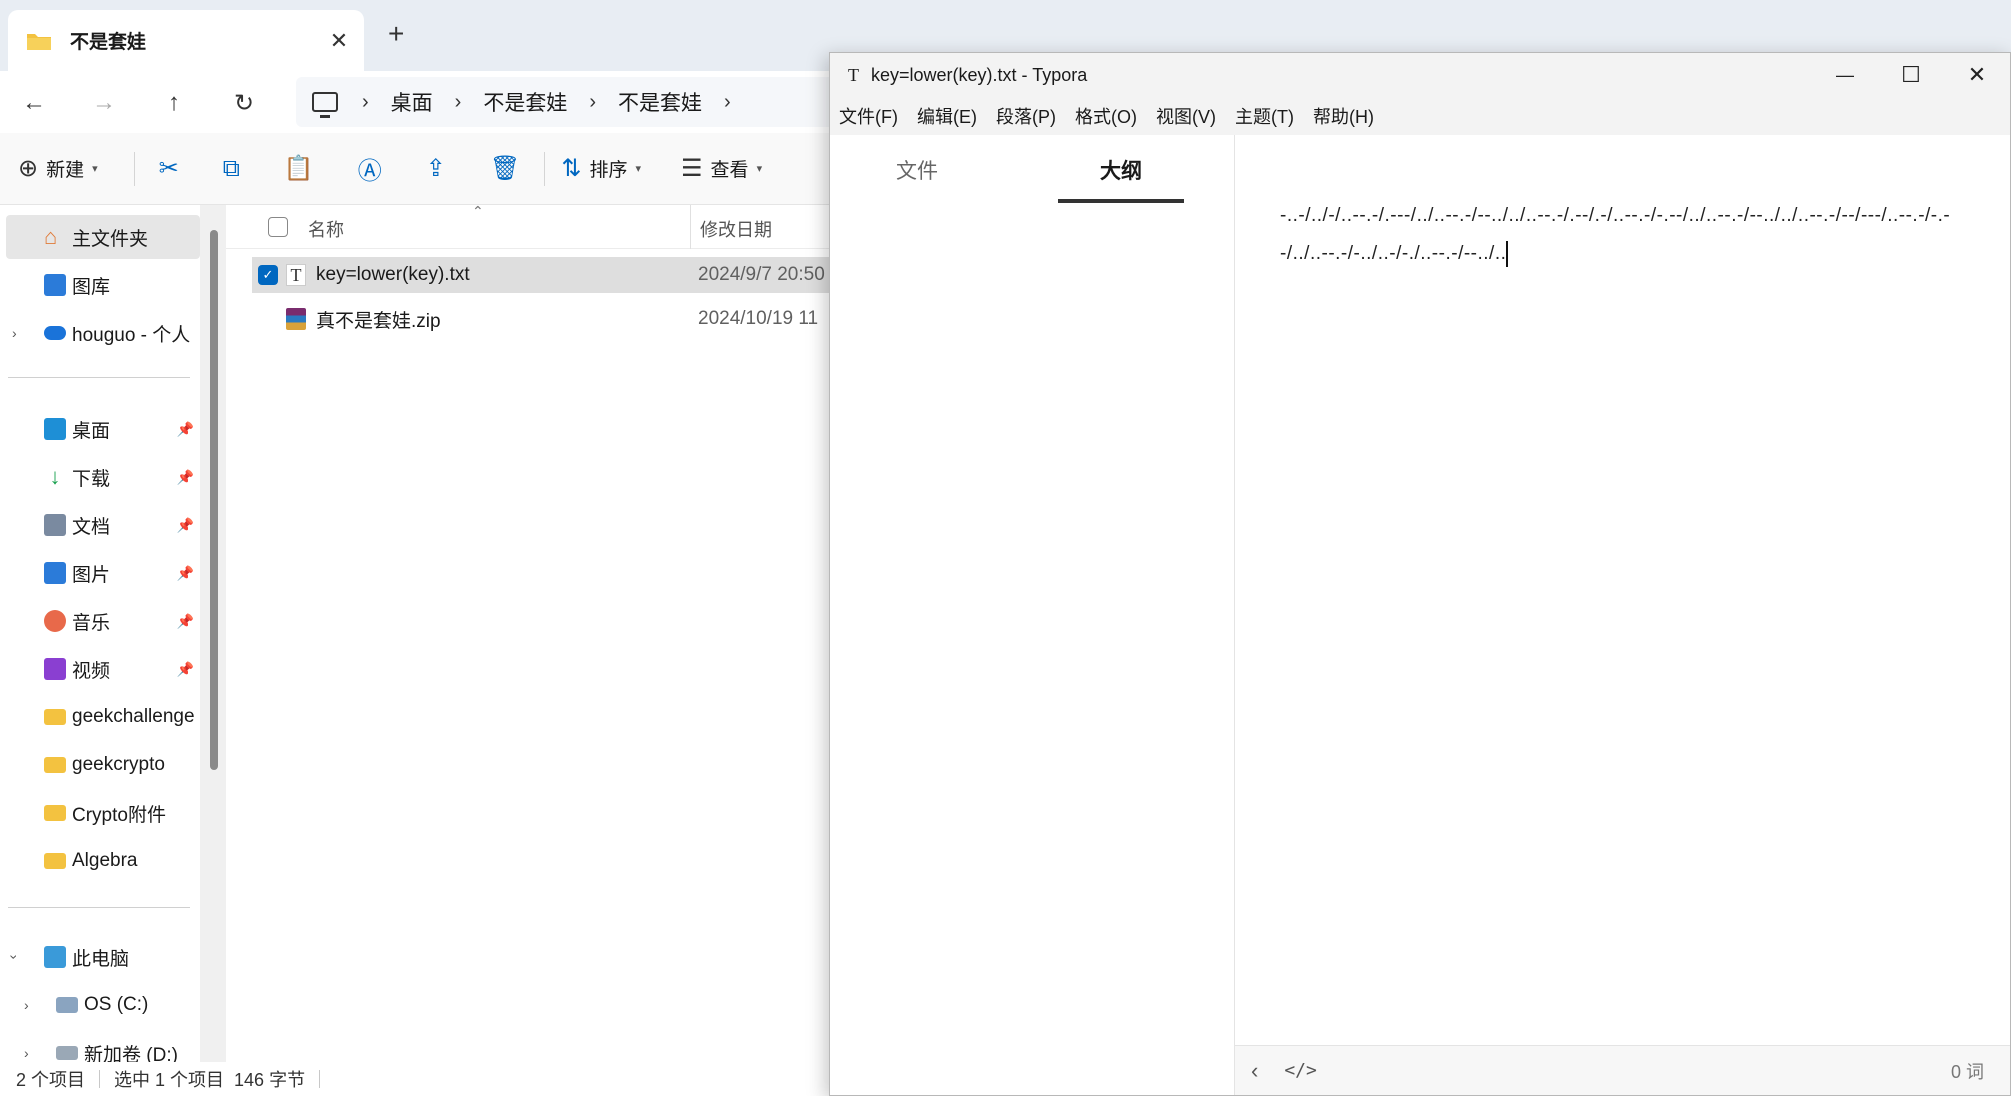 Image resolution: width=2011 pixels, height=1096 pixels. What do you see at coordinates (947, 116) in the screenshot?
I see `menu-edit: 编辑(E)` at bounding box center [947, 116].